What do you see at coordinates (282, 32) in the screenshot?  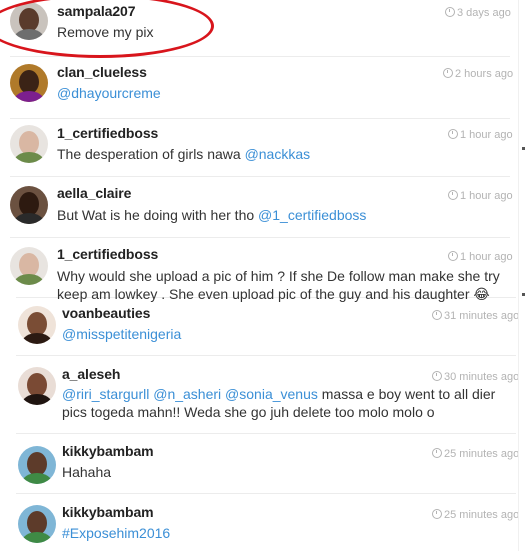 I see `comment-text: Remove my pix` at bounding box center [282, 32].